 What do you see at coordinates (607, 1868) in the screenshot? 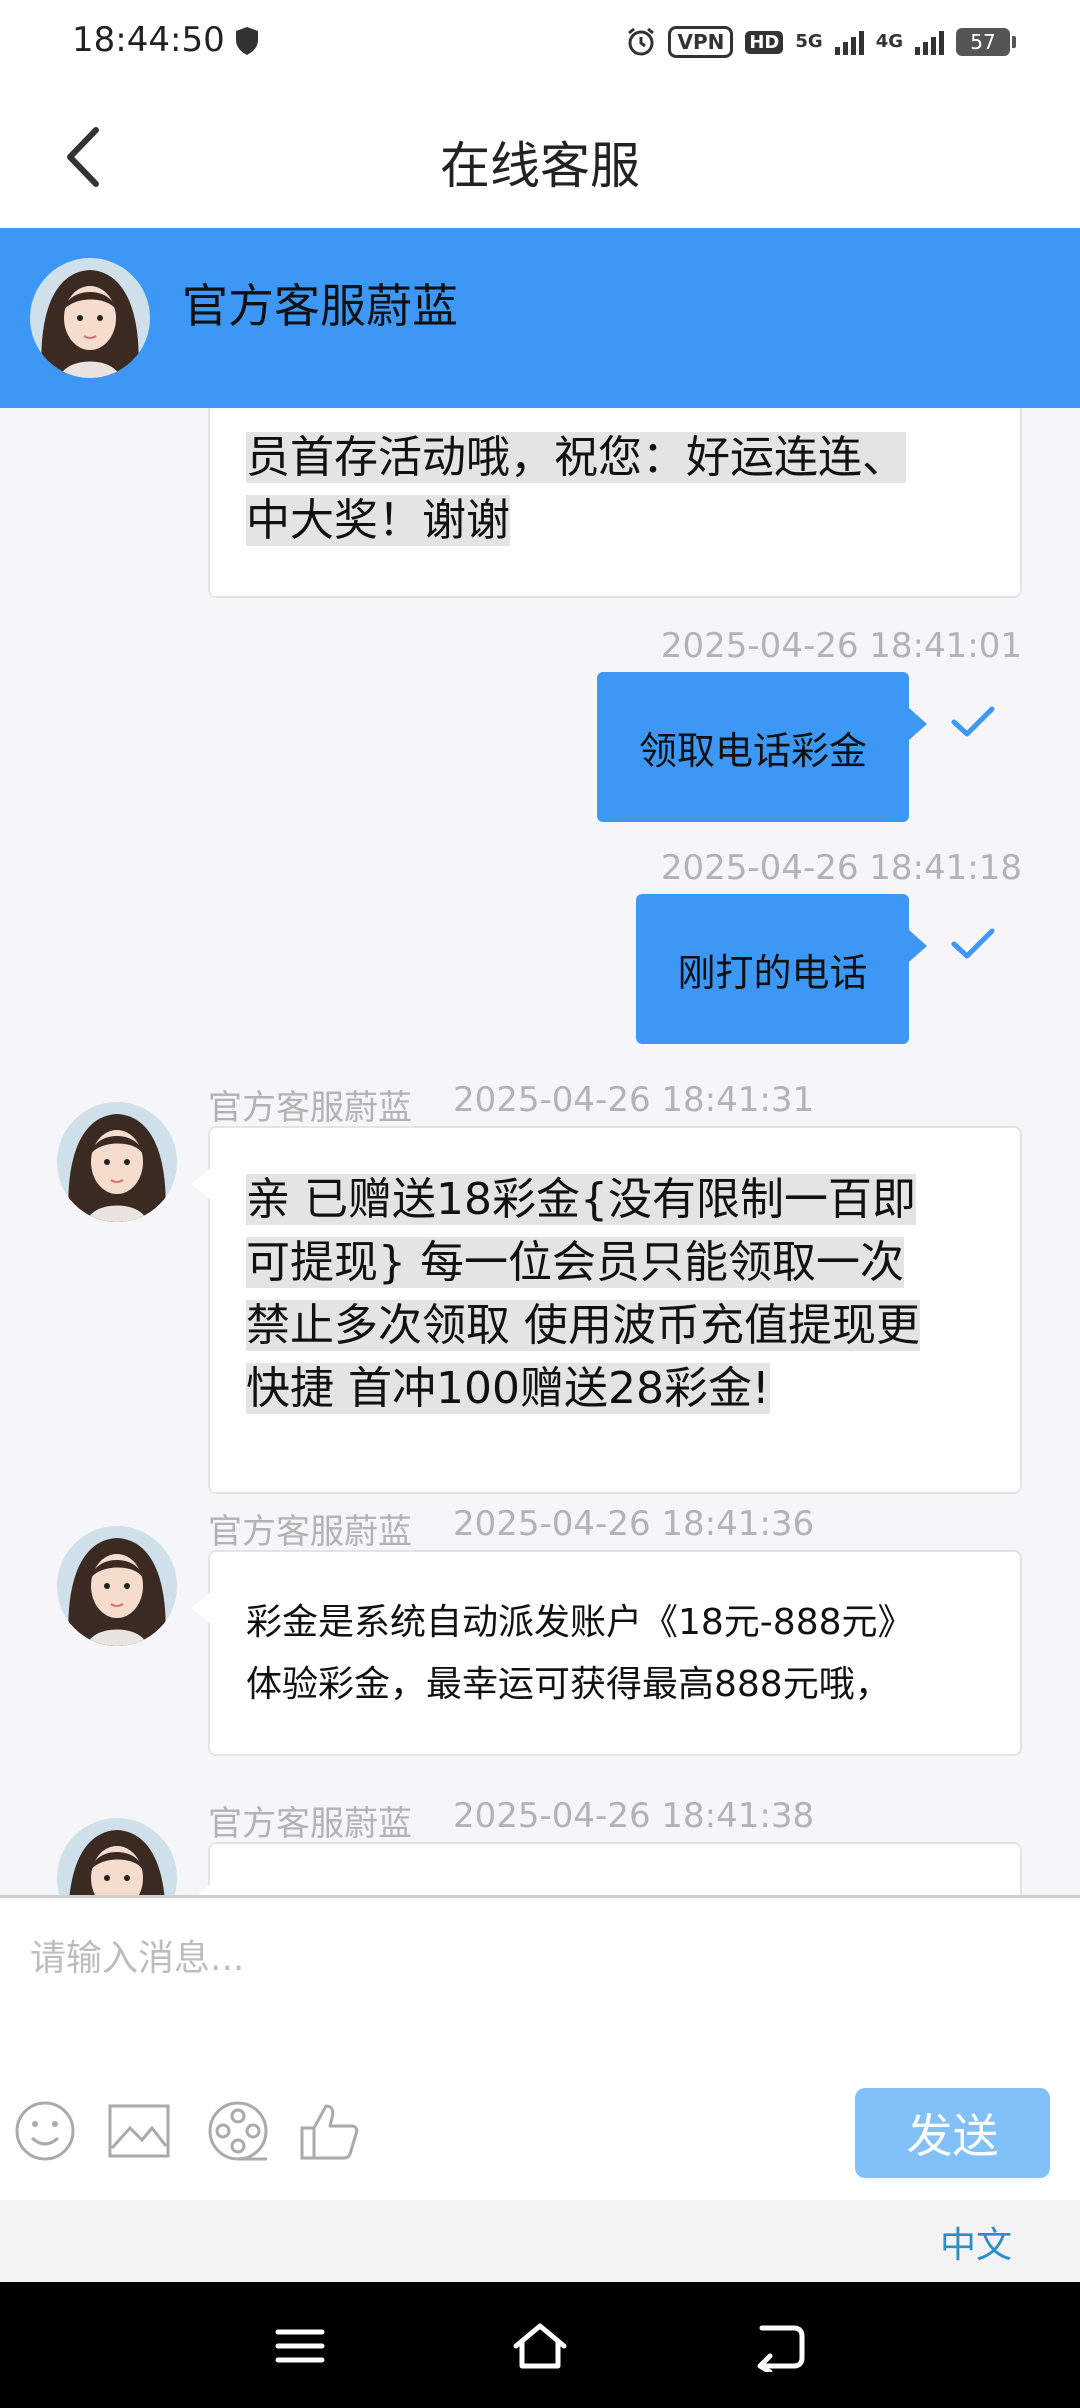
I see `message-bubble` at bounding box center [607, 1868].